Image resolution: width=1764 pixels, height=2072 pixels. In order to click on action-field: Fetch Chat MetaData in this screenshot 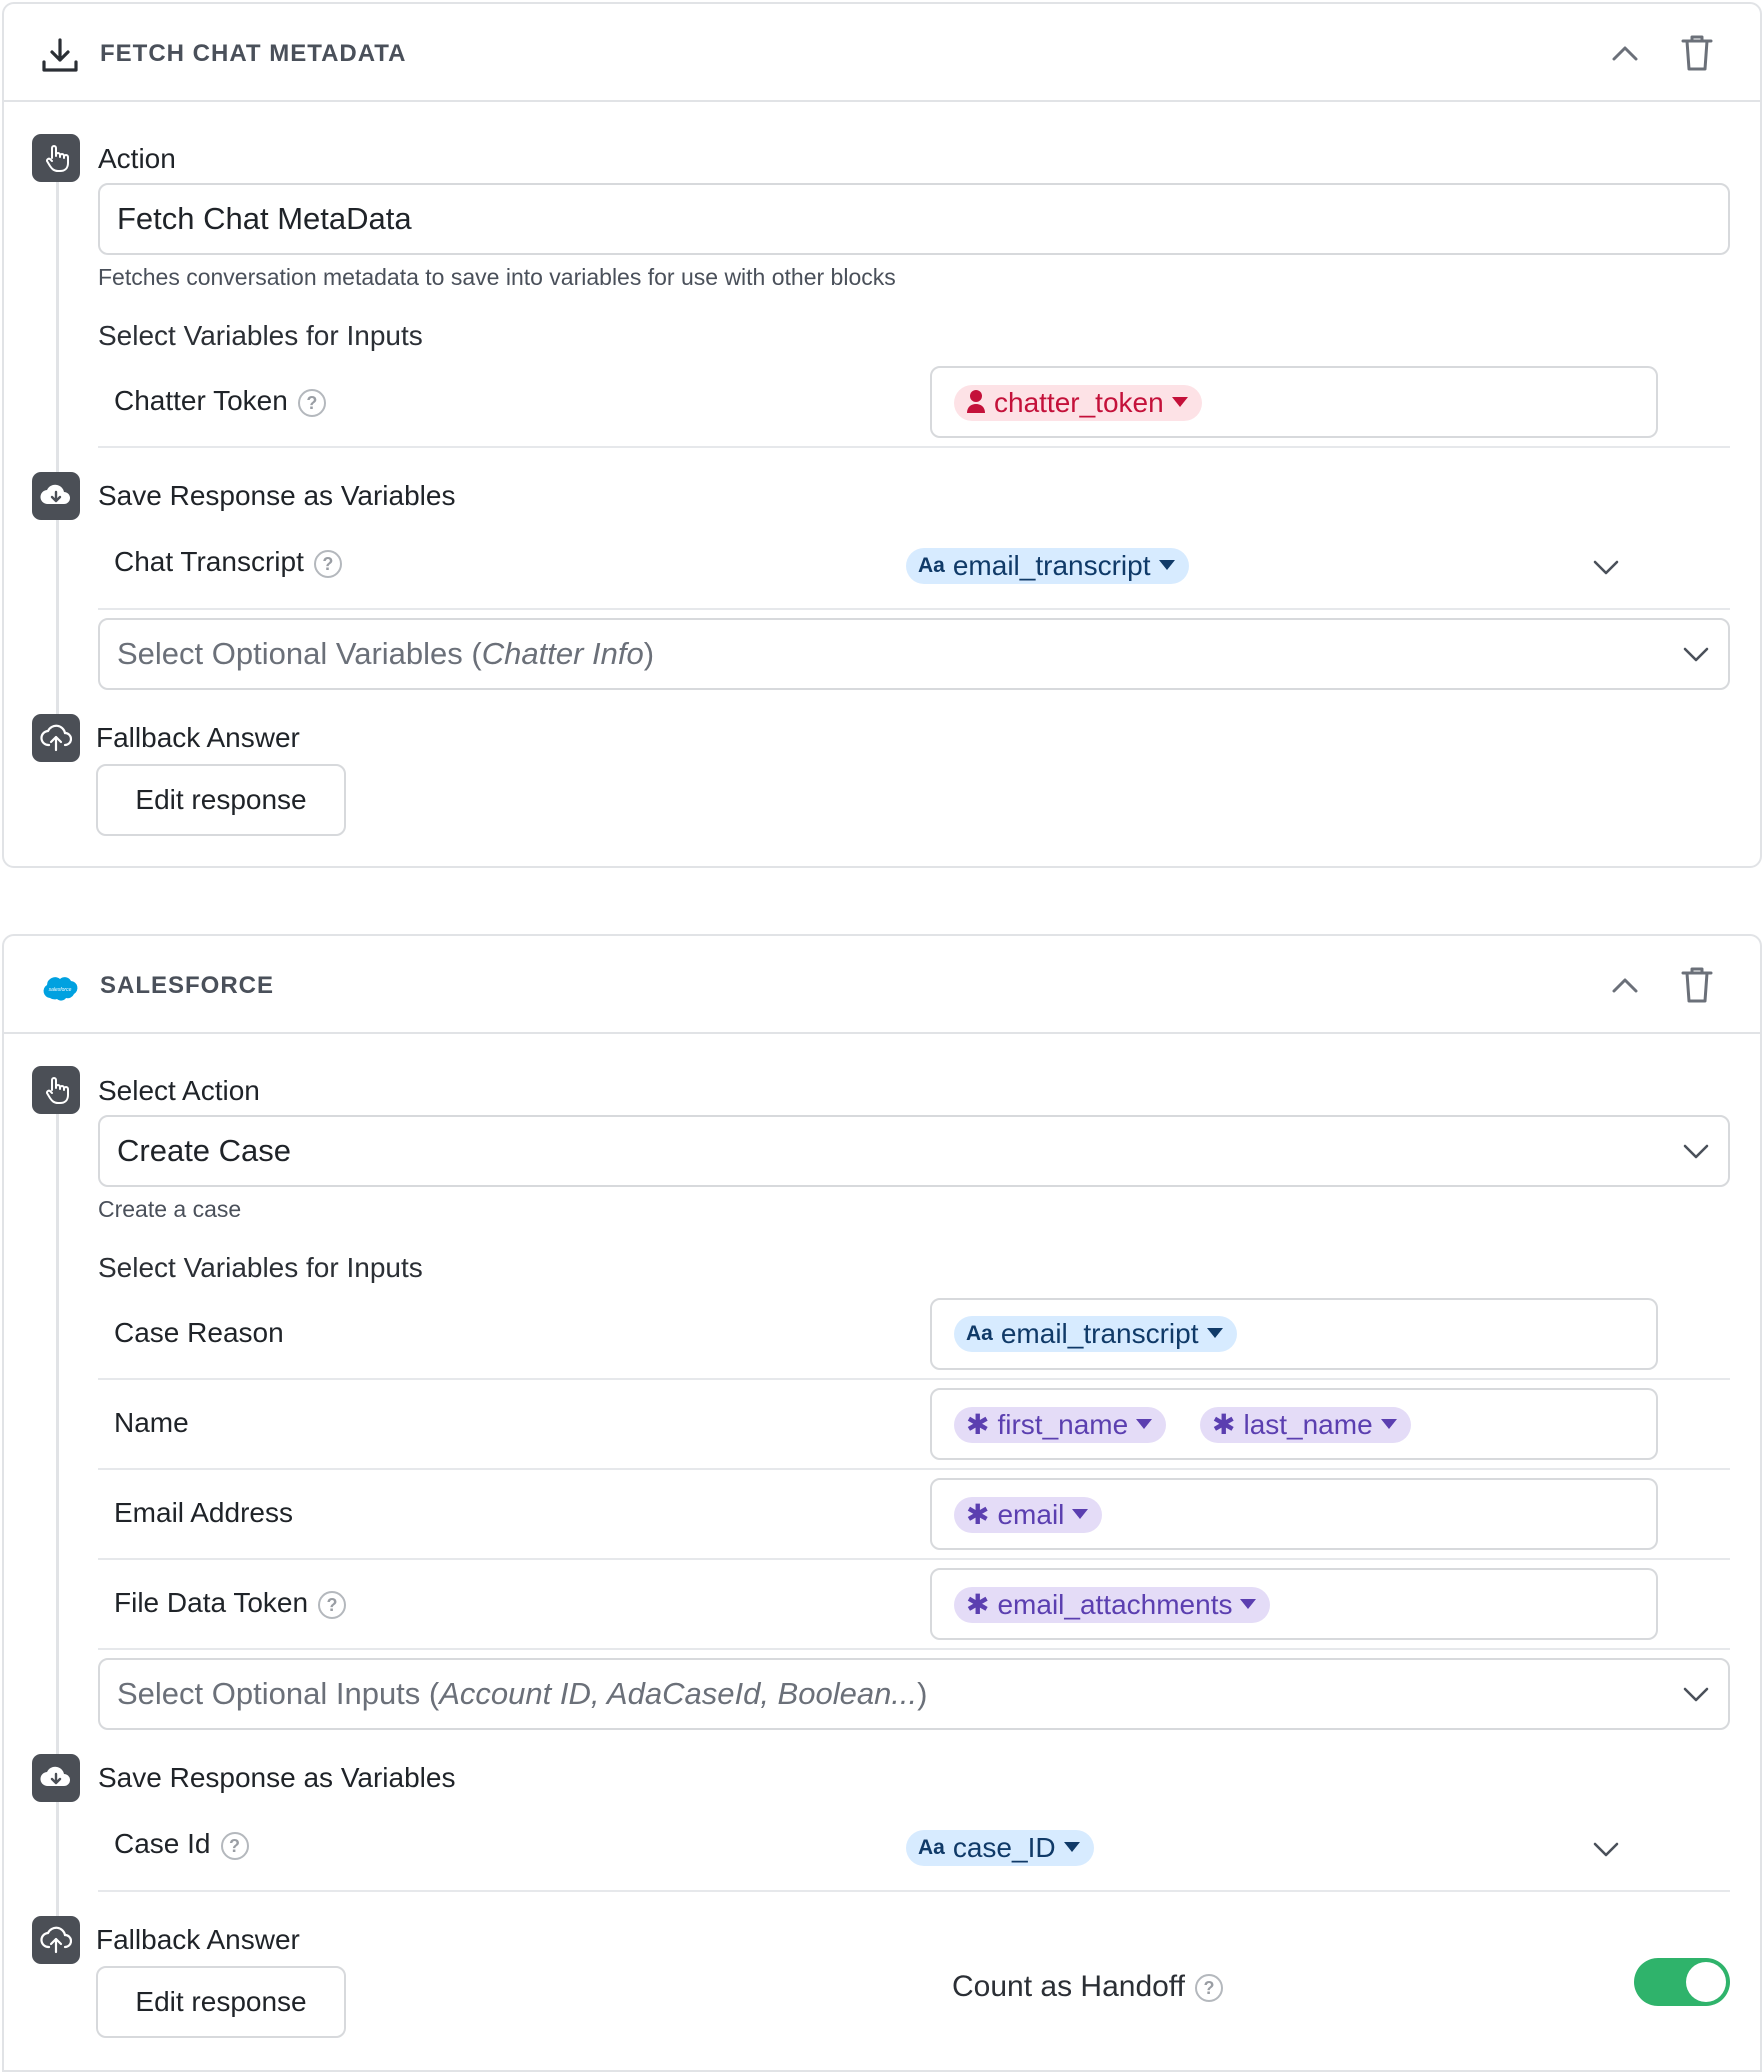, I will do `click(914, 219)`.